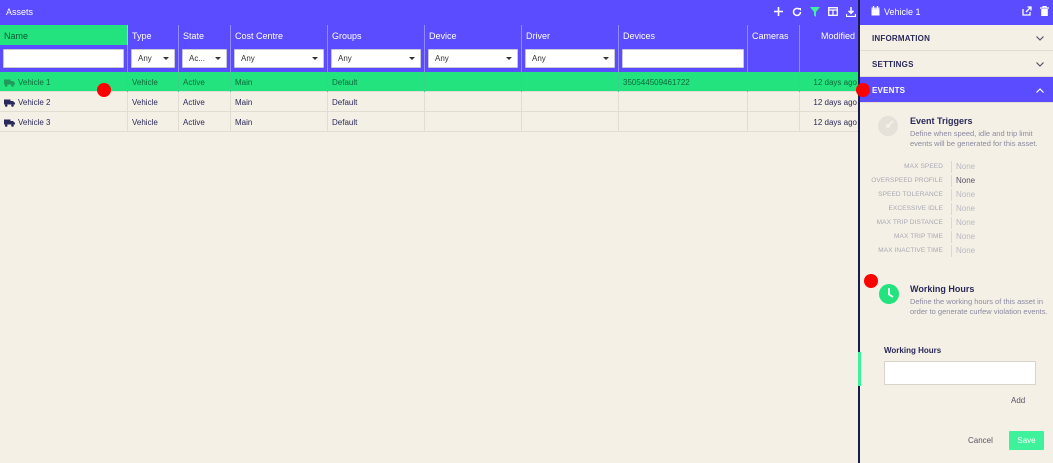  I want to click on column-header-cameras: Cameras, so click(774, 35).